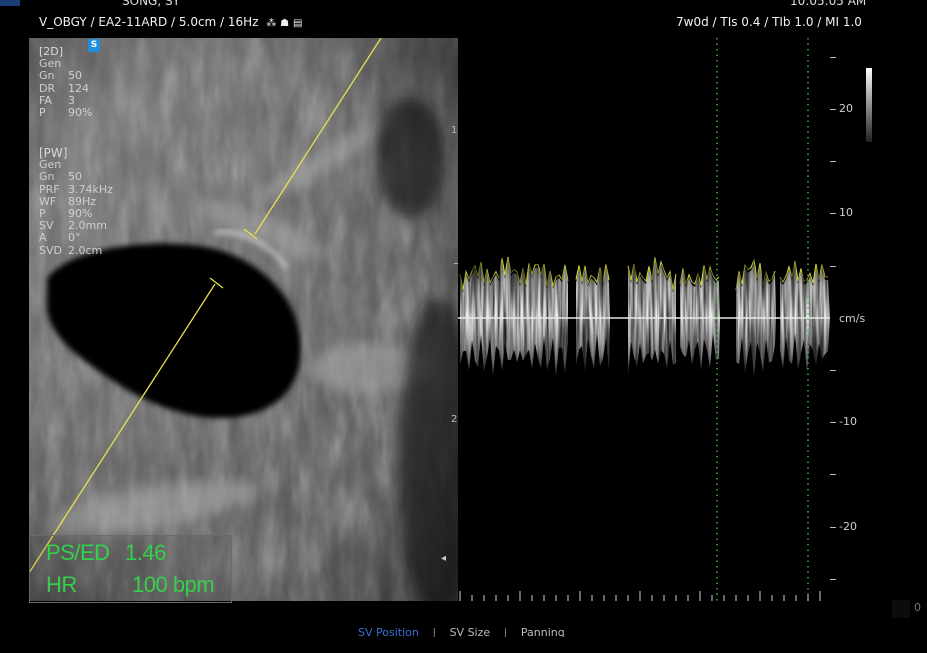 The height and width of the screenshot is (653, 927). I want to click on param-pw-value: 0°, so click(74, 238).